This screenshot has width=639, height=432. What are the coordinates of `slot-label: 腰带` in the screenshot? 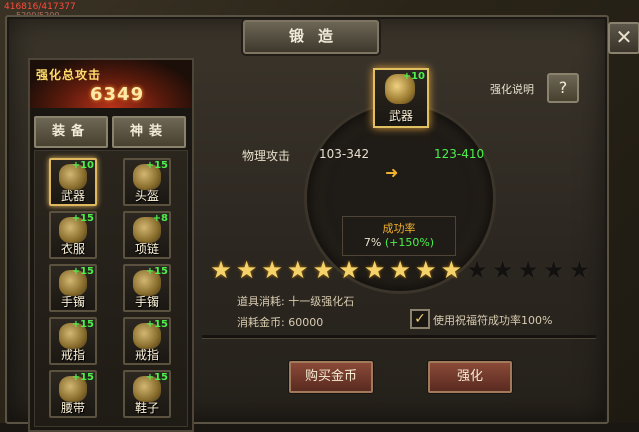 It's located at (72, 408).